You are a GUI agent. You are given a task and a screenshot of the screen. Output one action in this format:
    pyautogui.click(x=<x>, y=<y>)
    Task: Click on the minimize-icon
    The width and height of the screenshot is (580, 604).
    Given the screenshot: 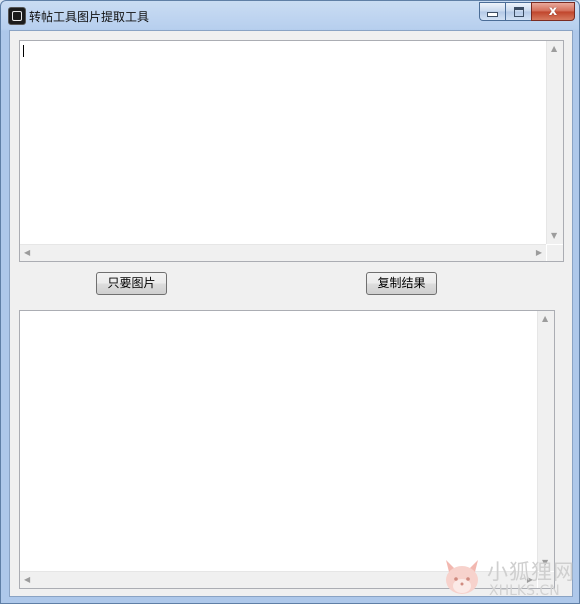 What is the action you would take?
    pyautogui.click(x=492, y=14)
    